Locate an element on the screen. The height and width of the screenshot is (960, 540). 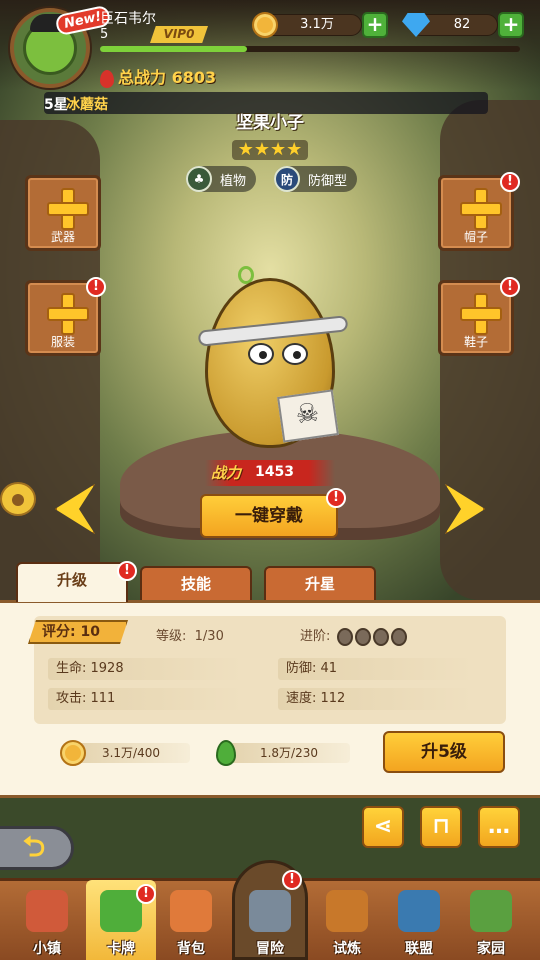
nav-label: 试炼 is located at coordinates (347, 949).